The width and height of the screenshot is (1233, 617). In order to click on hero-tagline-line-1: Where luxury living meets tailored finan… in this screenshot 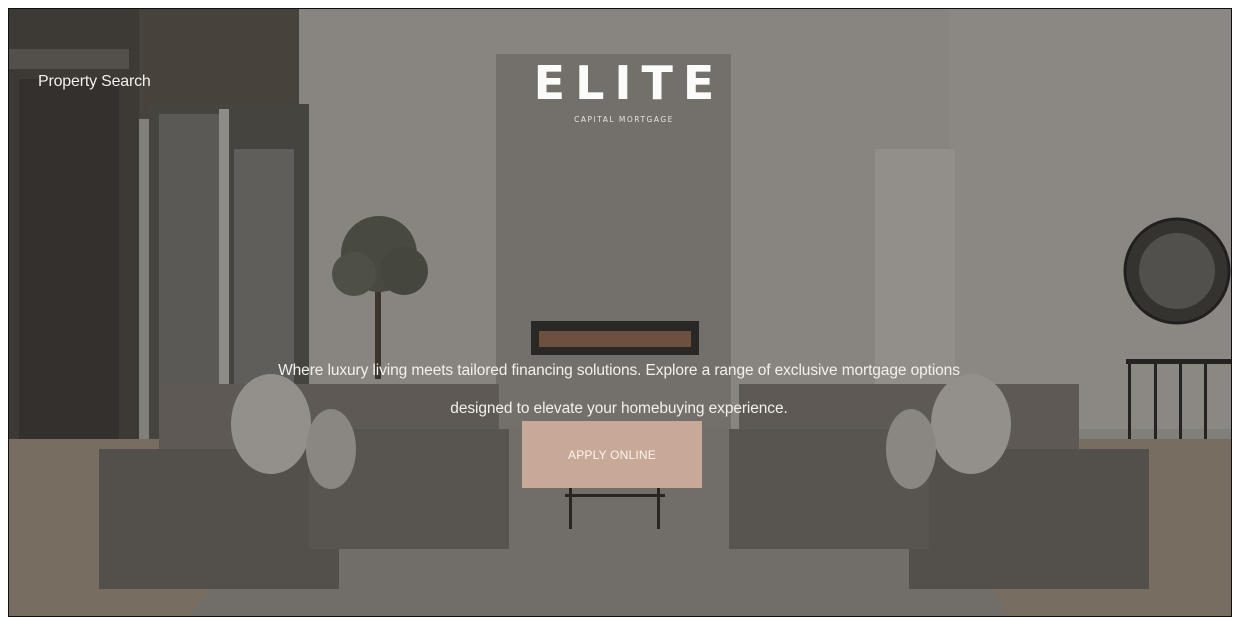, I will do `click(619, 370)`.